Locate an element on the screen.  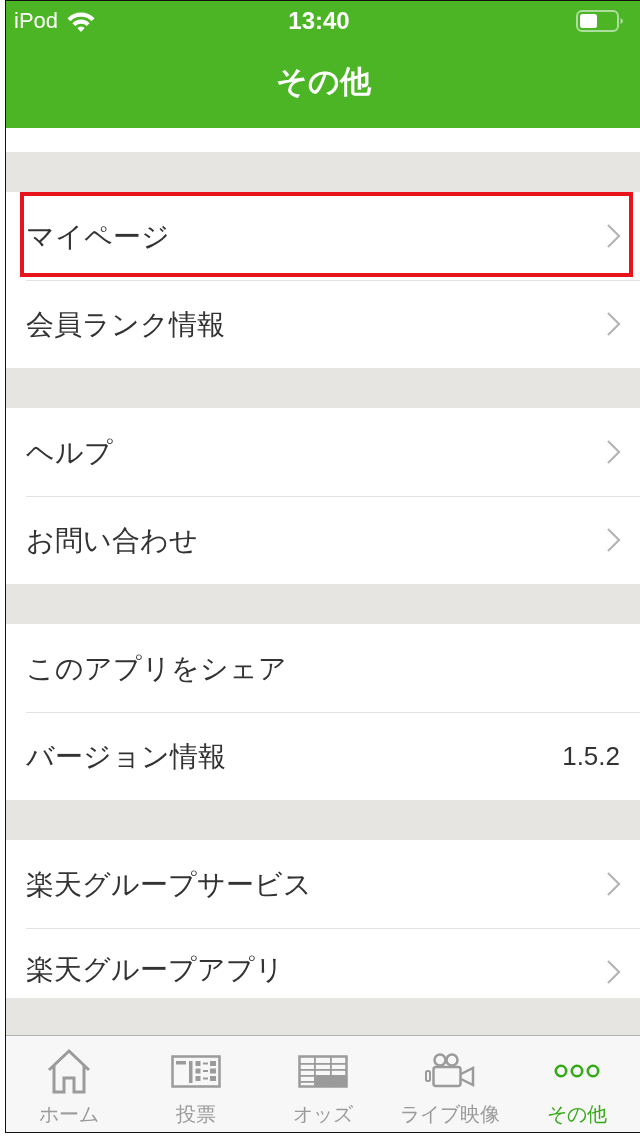
screen-title: その他 is located at coordinates (323, 81).